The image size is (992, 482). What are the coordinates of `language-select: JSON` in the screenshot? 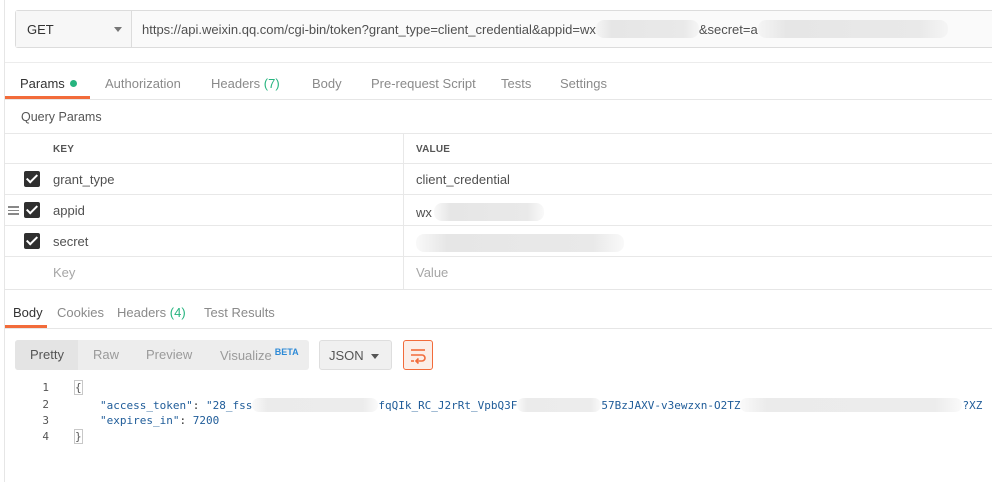 It's located at (355, 355).